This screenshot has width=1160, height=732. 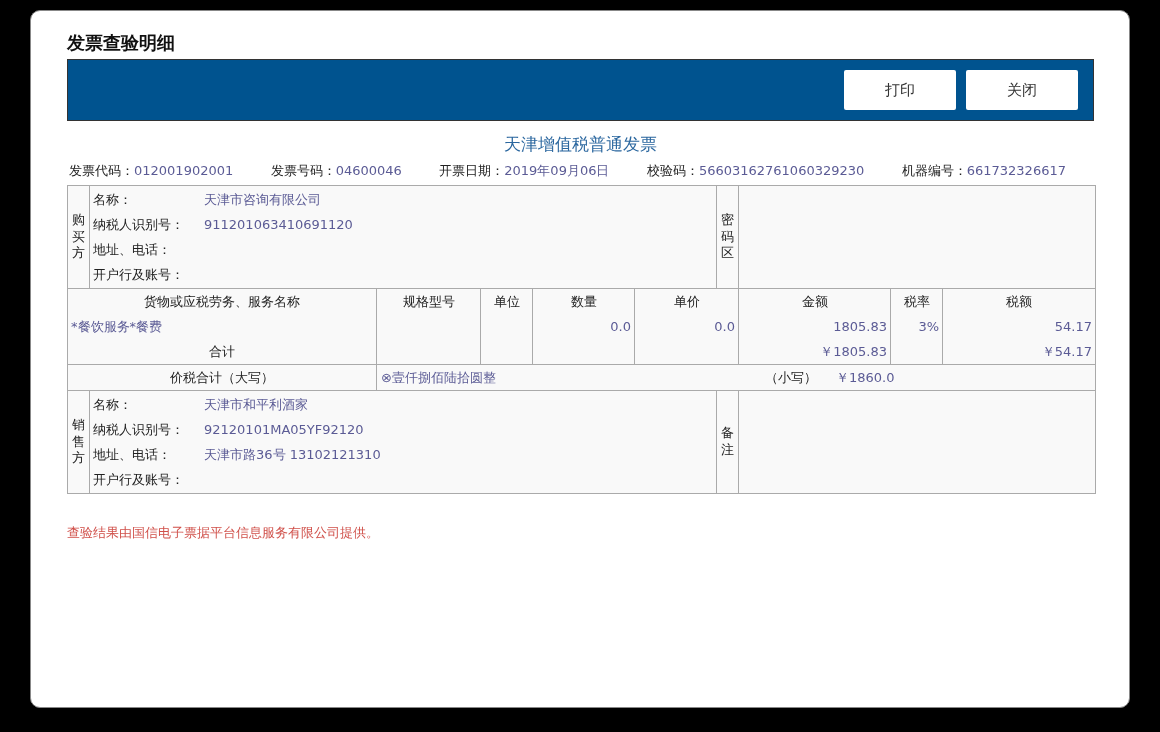 What do you see at coordinates (1016, 170) in the screenshot?
I see `meta-value: 661732326617` at bounding box center [1016, 170].